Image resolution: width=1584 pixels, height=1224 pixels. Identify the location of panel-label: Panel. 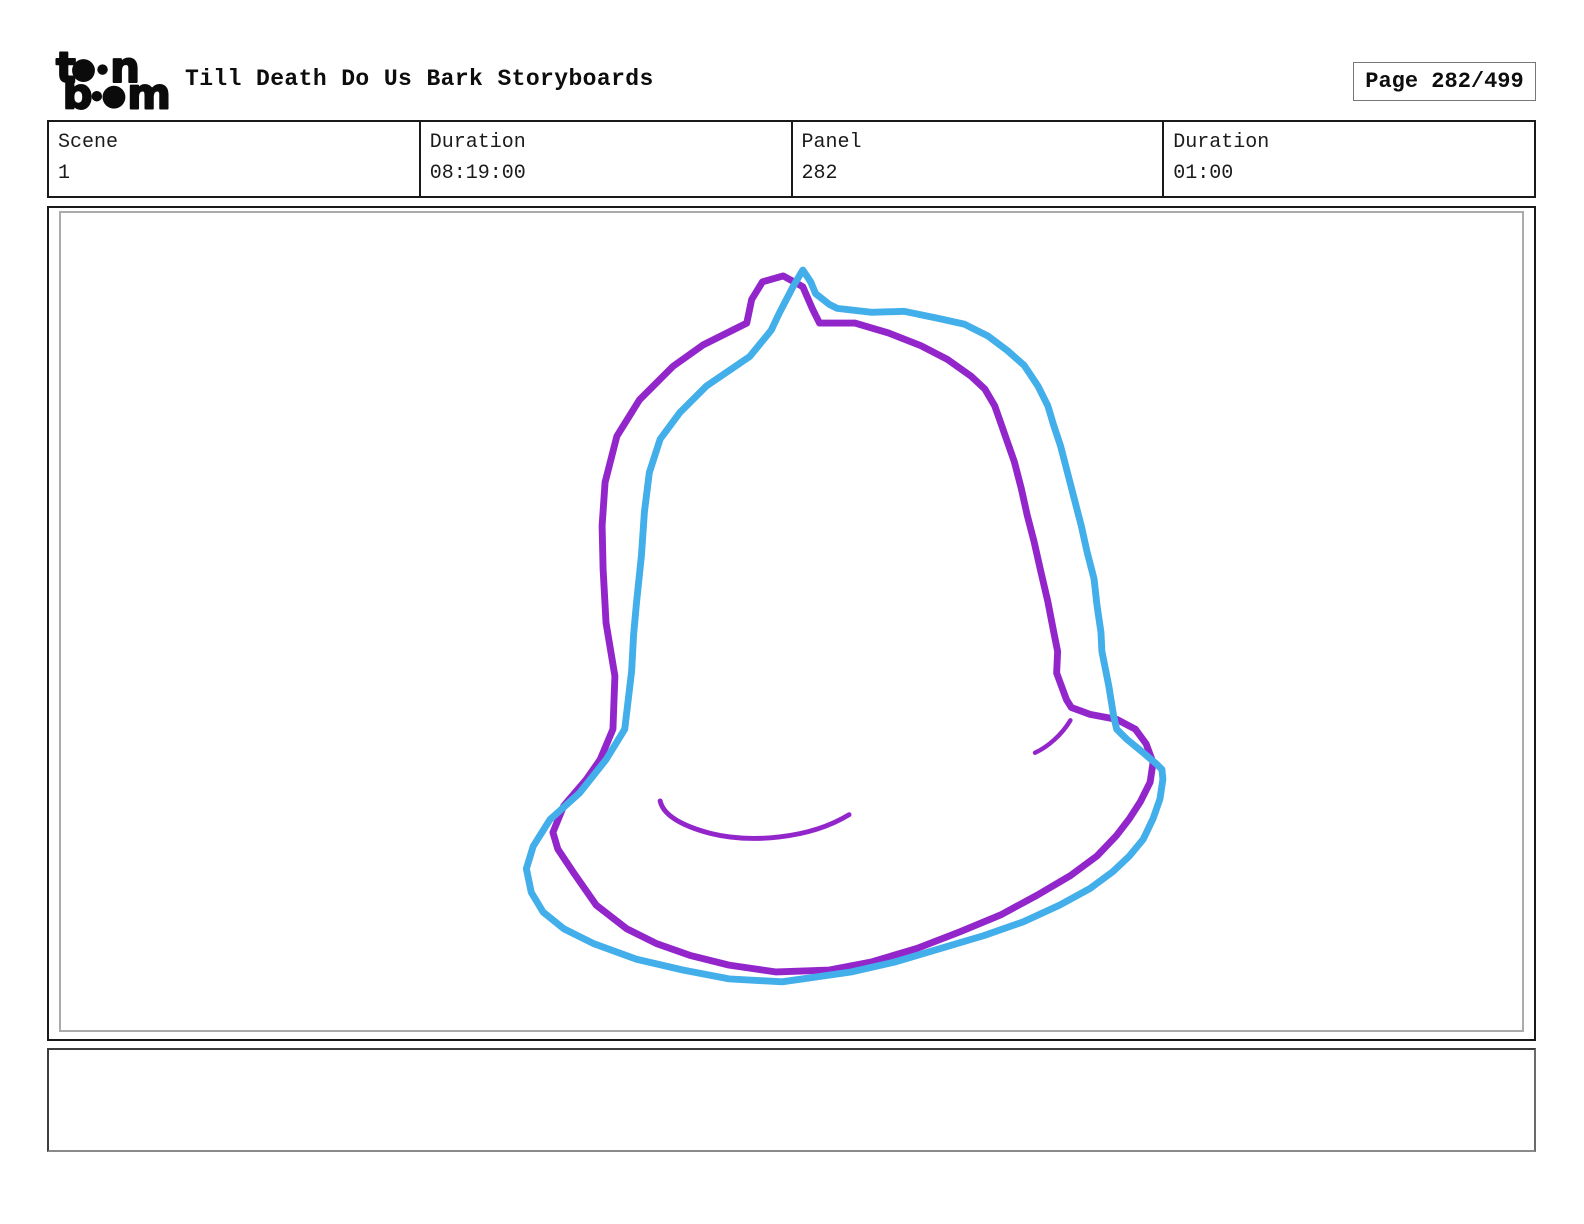
(831, 142).